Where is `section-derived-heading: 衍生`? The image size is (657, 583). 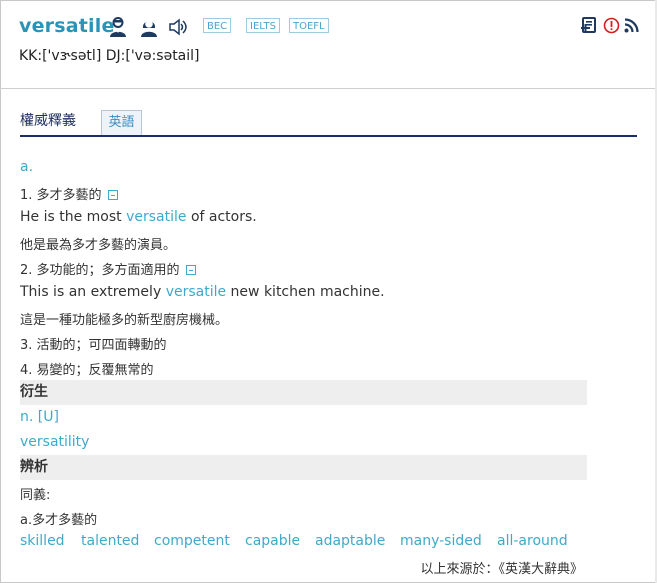 section-derived-heading: 衍生 is located at coordinates (303, 392).